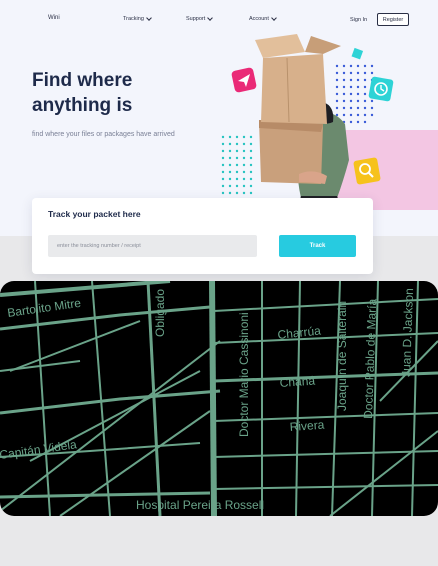 The width and height of the screenshot is (438, 566). What do you see at coordinates (152, 246) in the screenshot?
I see `tracking-number-input` at bounding box center [152, 246].